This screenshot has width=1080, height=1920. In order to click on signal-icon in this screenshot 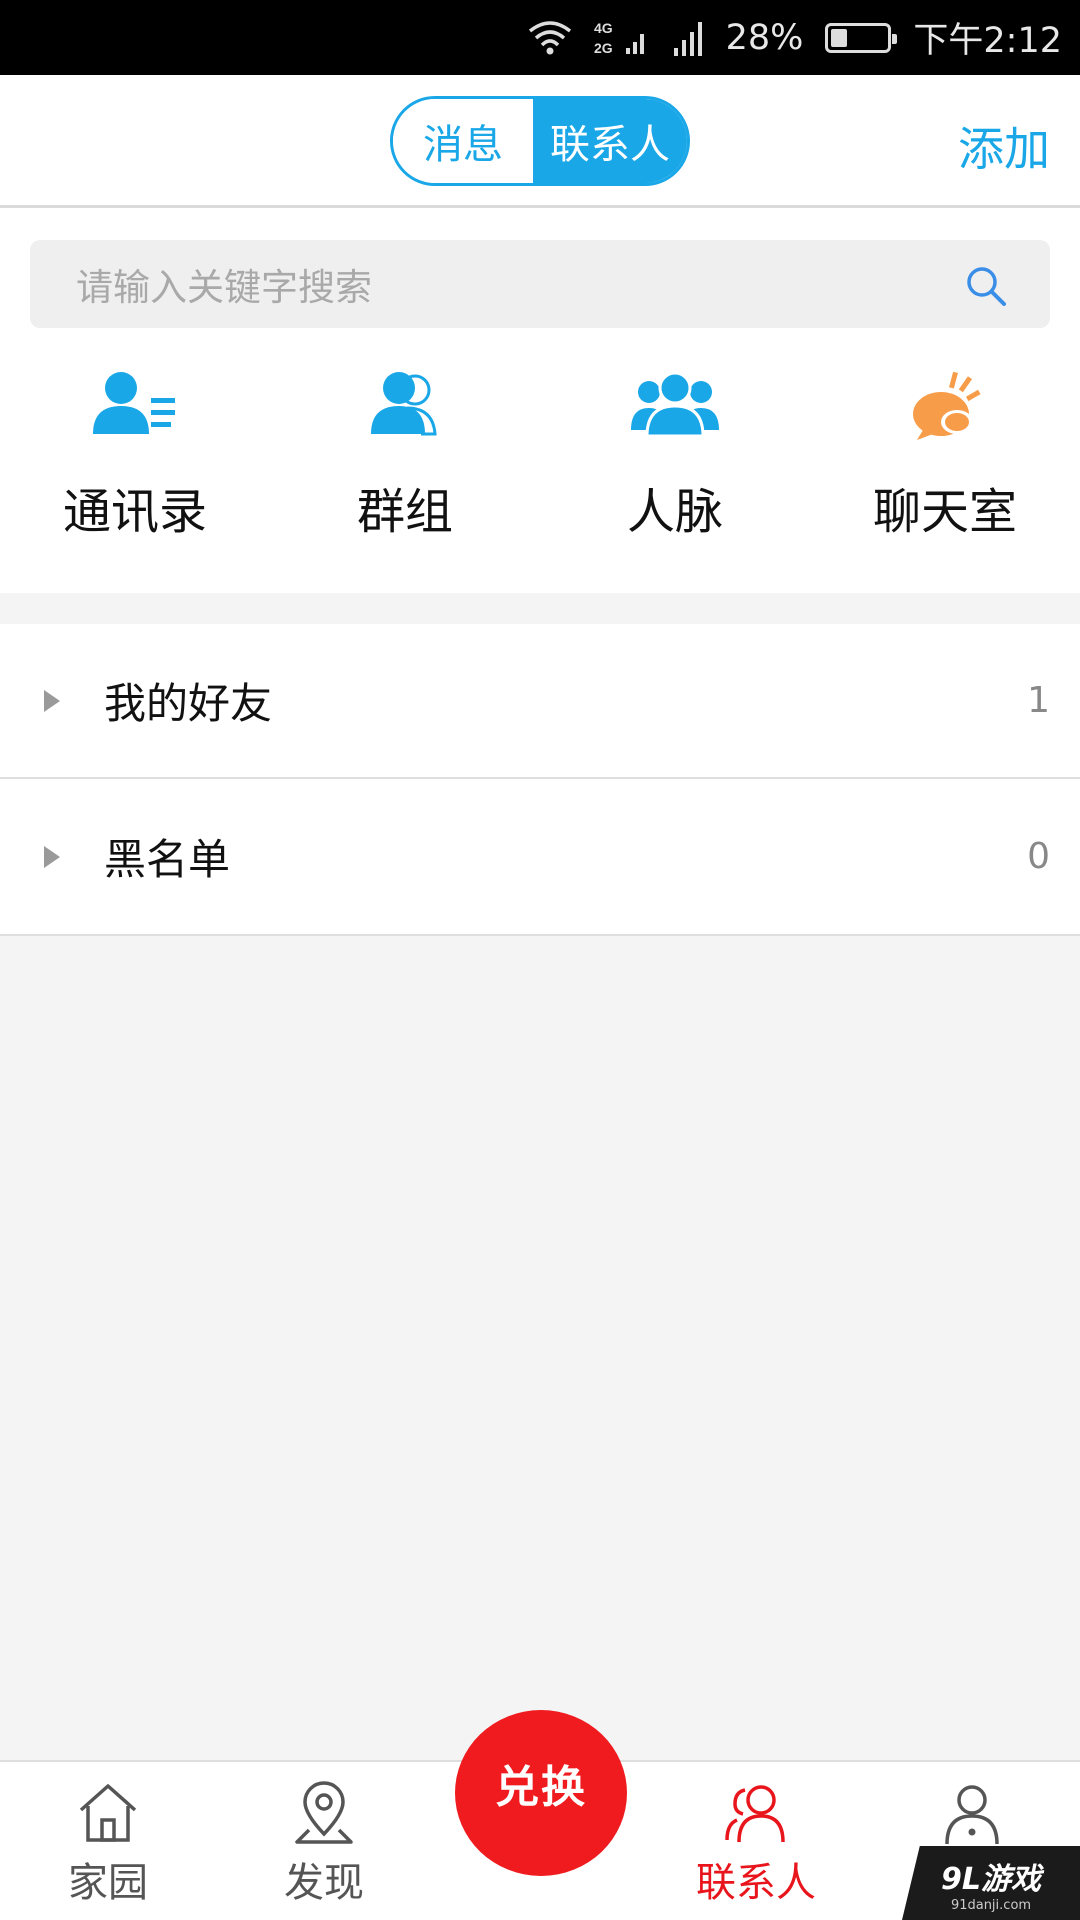, I will do `click(688, 38)`.